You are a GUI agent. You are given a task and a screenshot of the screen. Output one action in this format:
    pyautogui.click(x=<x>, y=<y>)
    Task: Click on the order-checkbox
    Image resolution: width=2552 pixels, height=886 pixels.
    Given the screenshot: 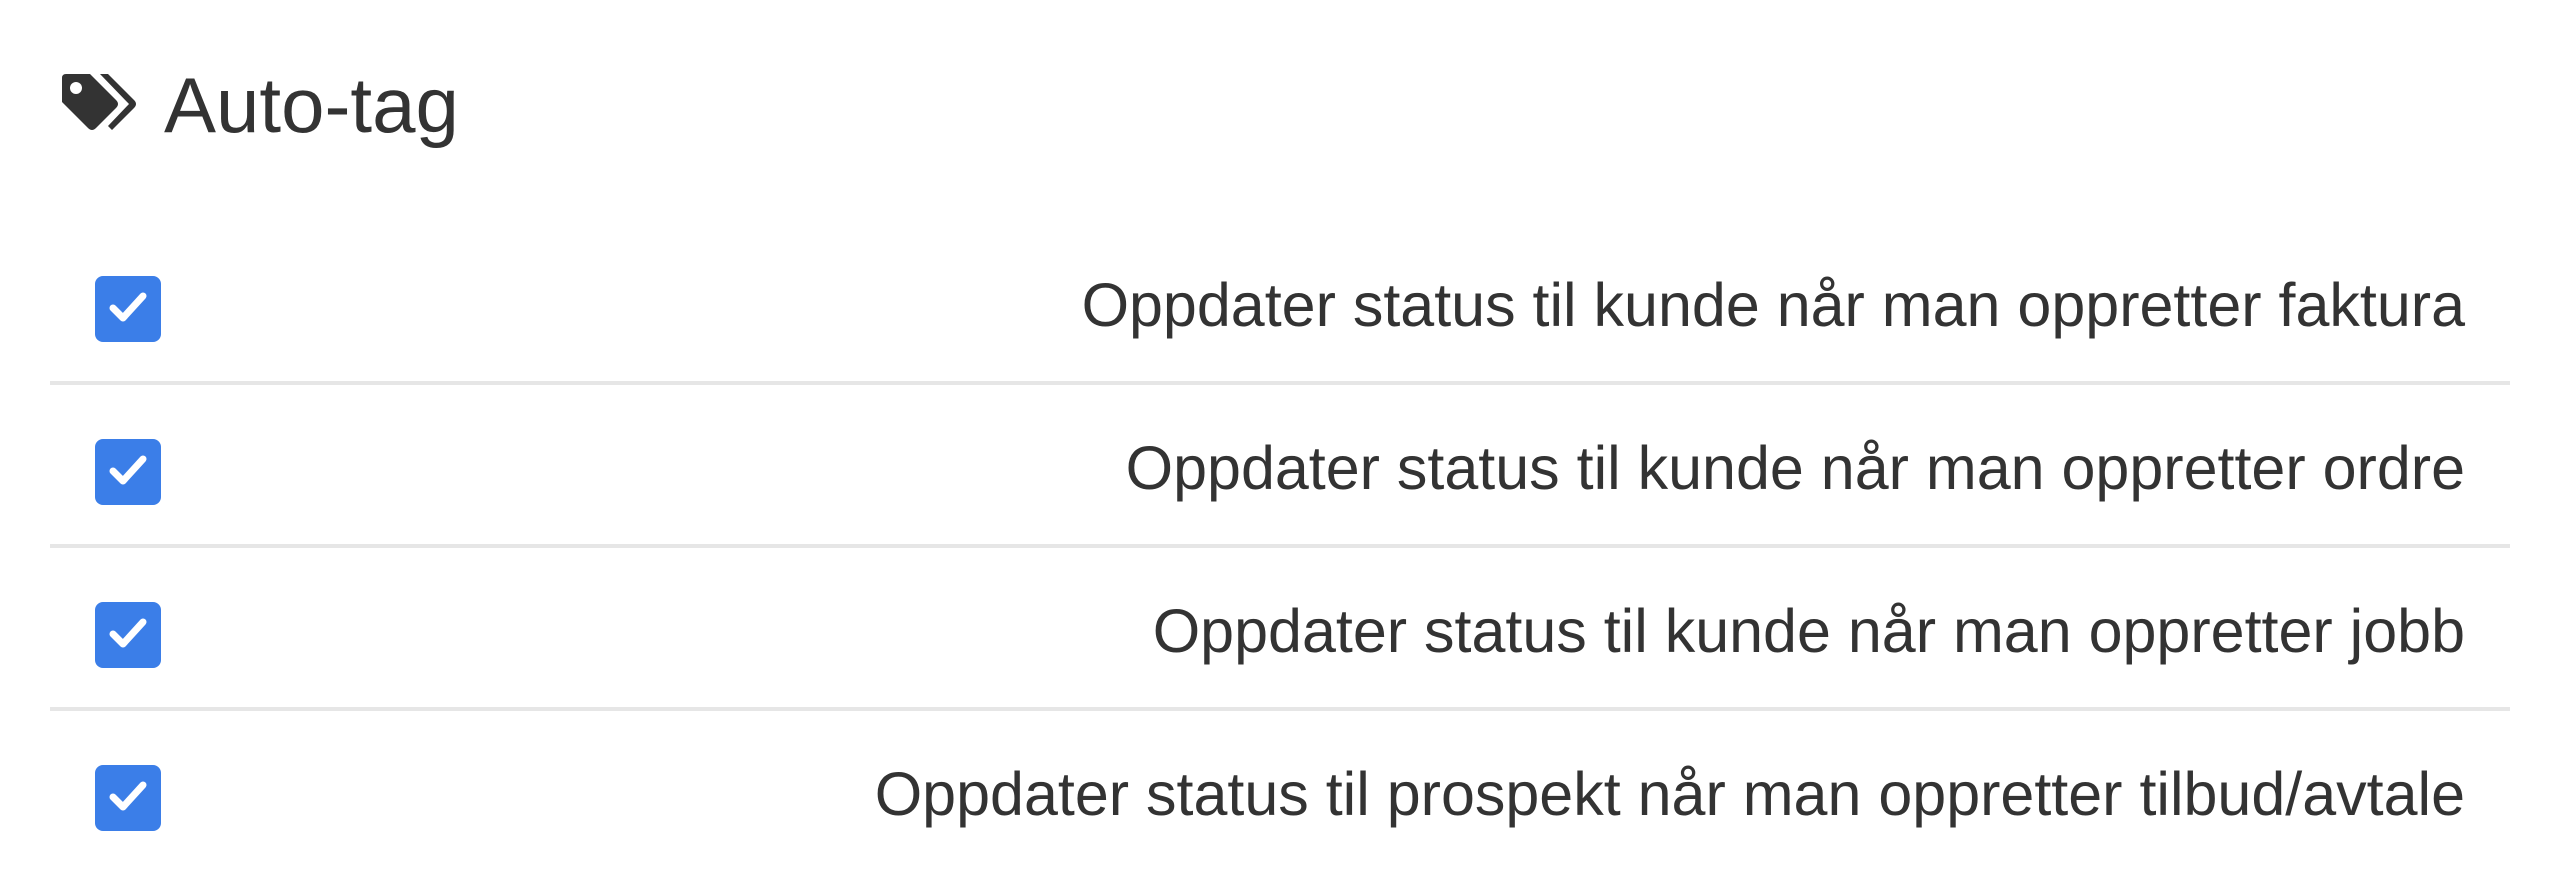 What is the action you would take?
    pyautogui.click(x=128, y=472)
    